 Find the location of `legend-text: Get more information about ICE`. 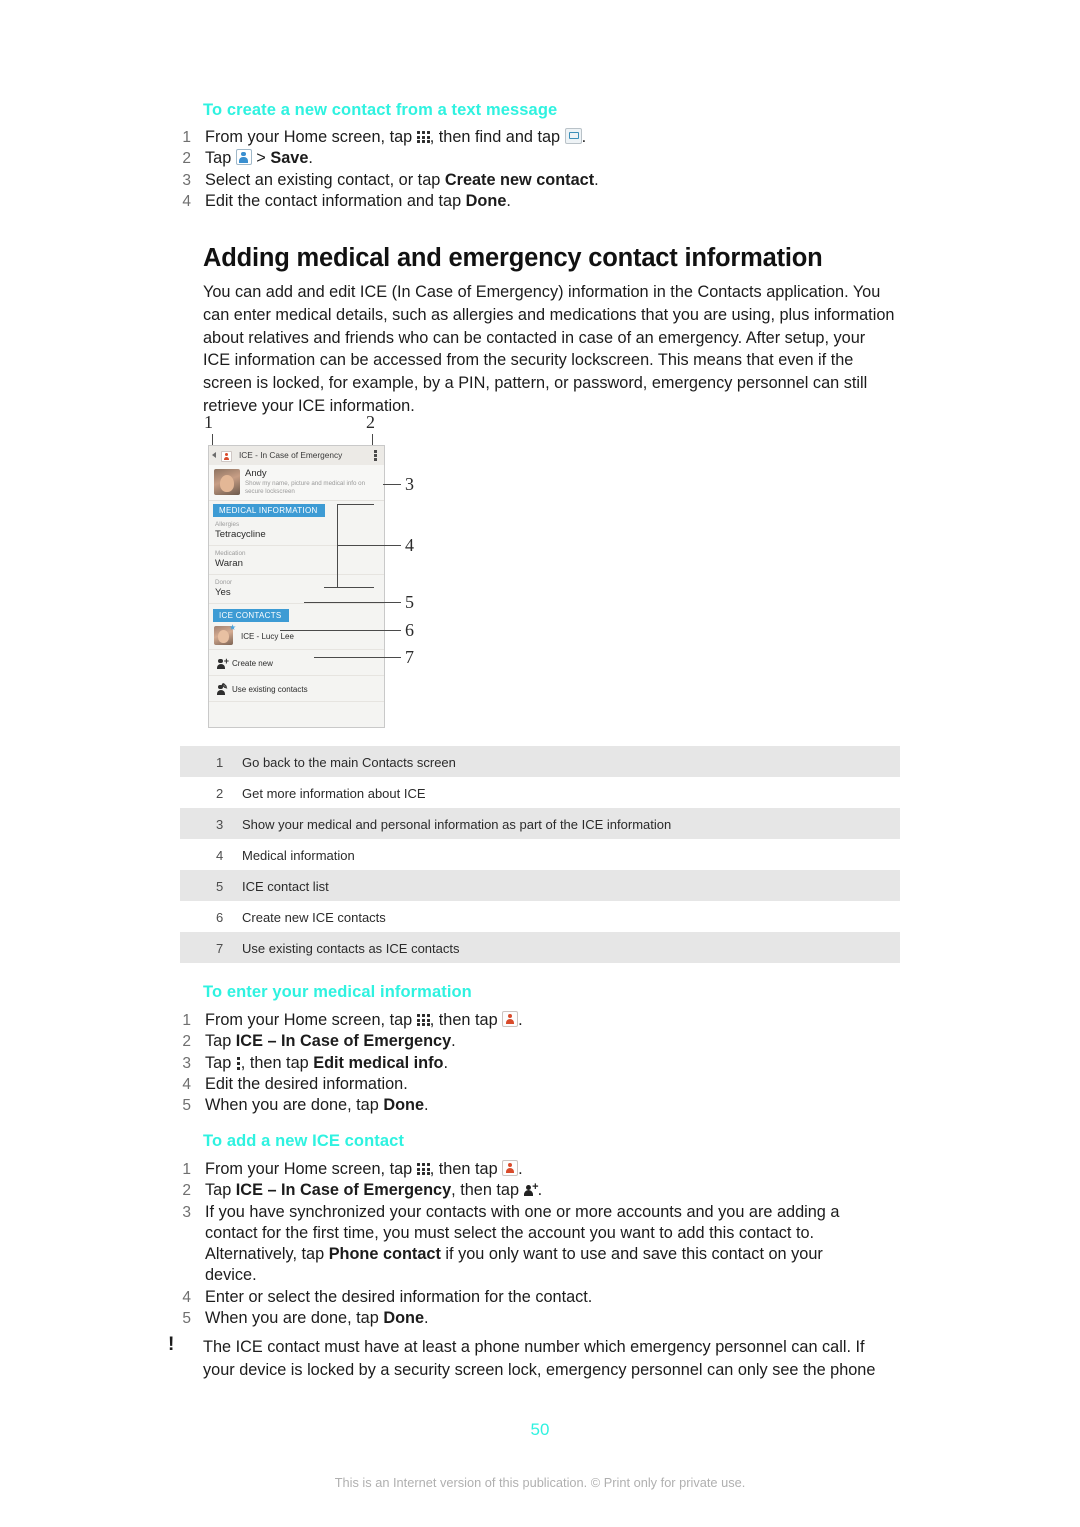

legend-text: Get more information about ICE is located at coordinates (334, 793).